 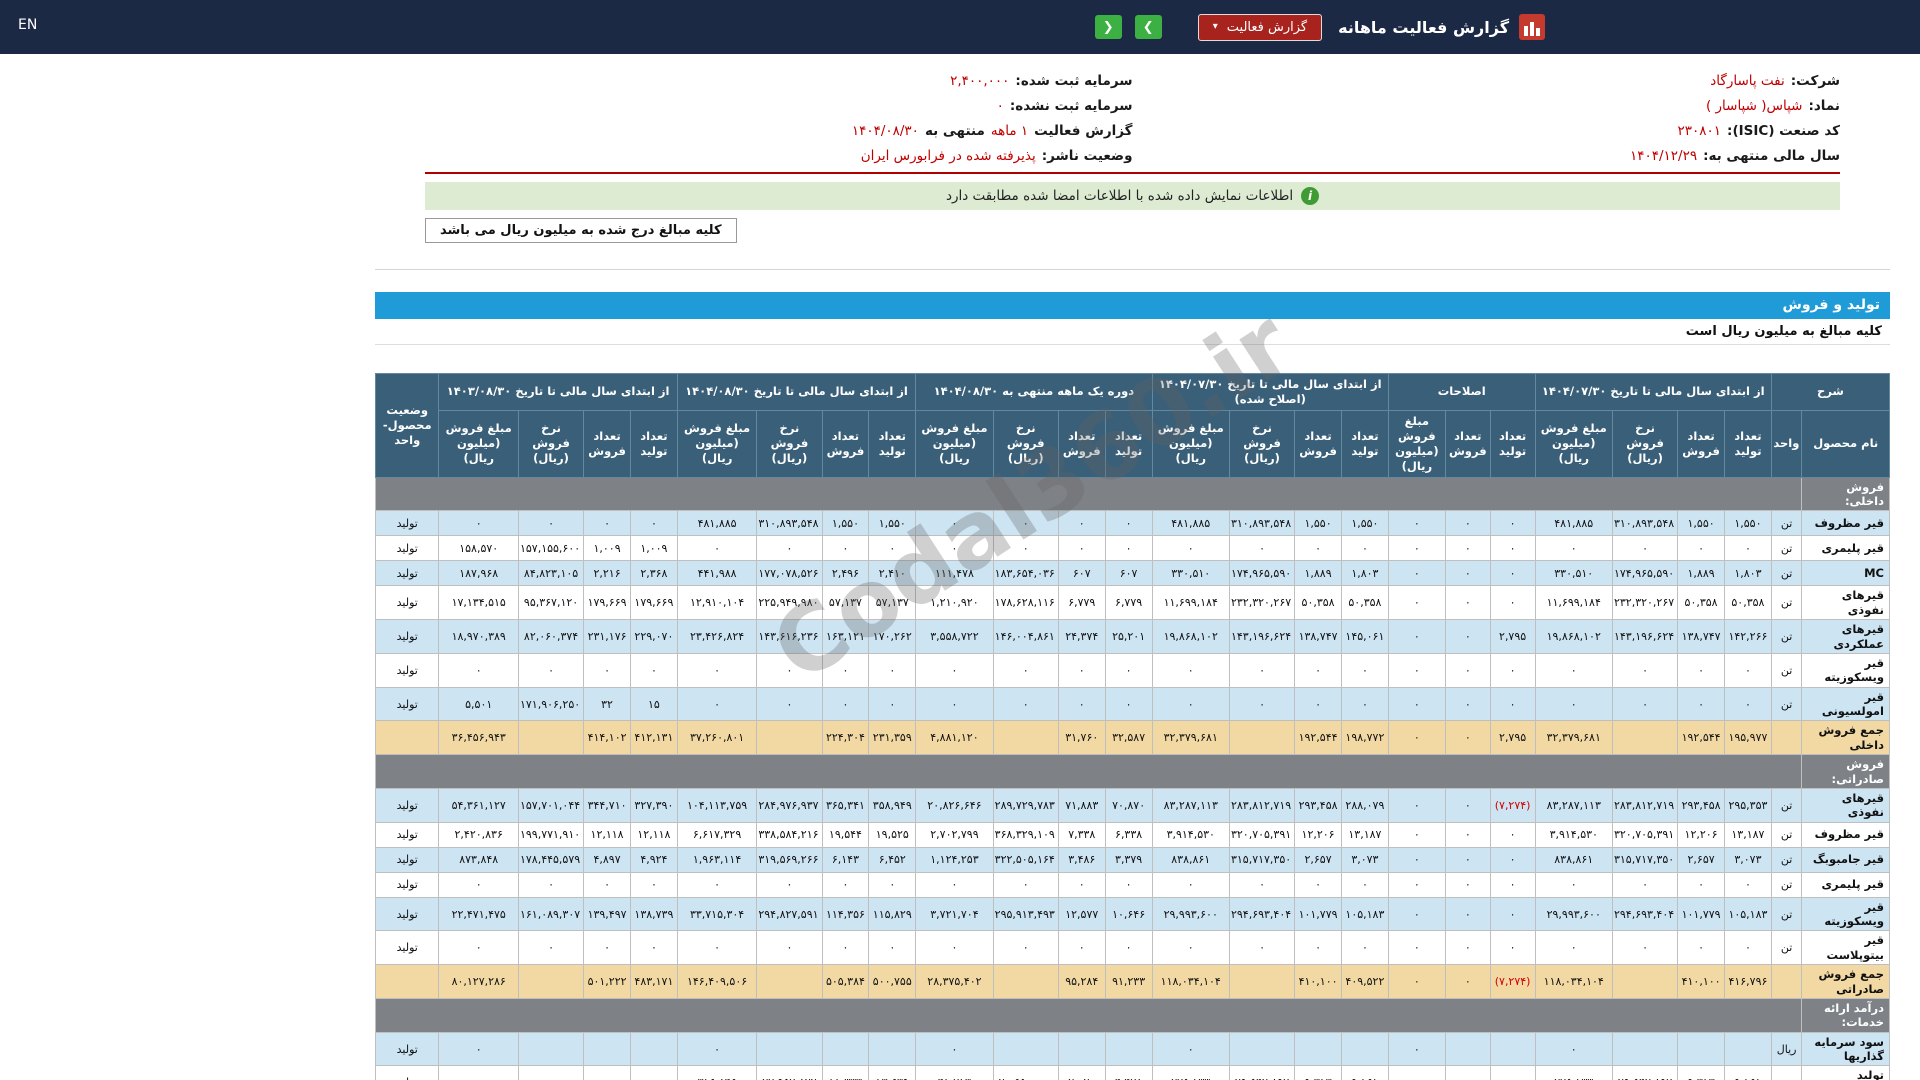 What do you see at coordinates (1845, 573) in the screenshot?
I see `product-name-cell: MC` at bounding box center [1845, 573].